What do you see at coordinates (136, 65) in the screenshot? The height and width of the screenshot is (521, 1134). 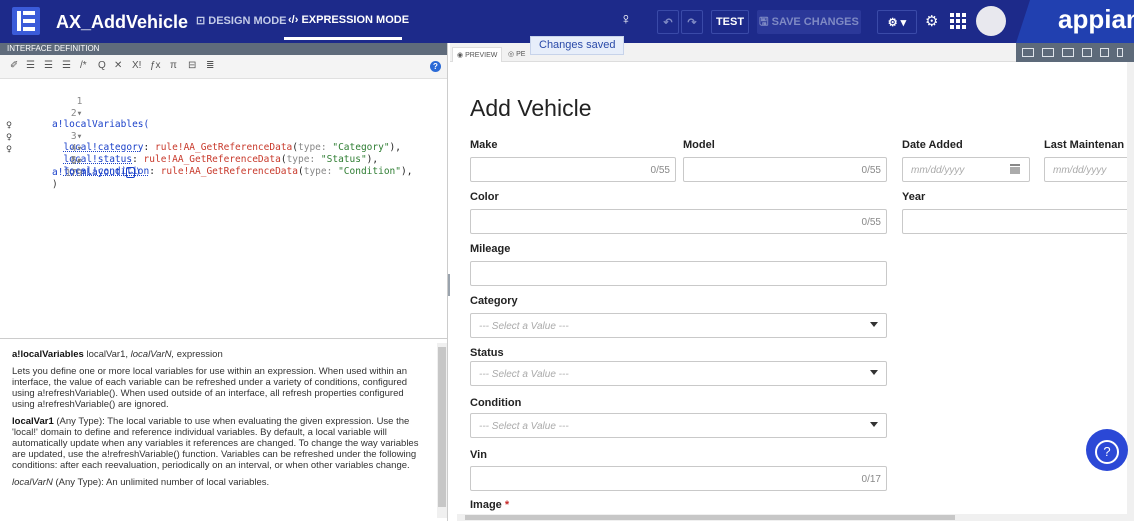 I see `test-expression-tool-icon: X!` at bounding box center [136, 65].